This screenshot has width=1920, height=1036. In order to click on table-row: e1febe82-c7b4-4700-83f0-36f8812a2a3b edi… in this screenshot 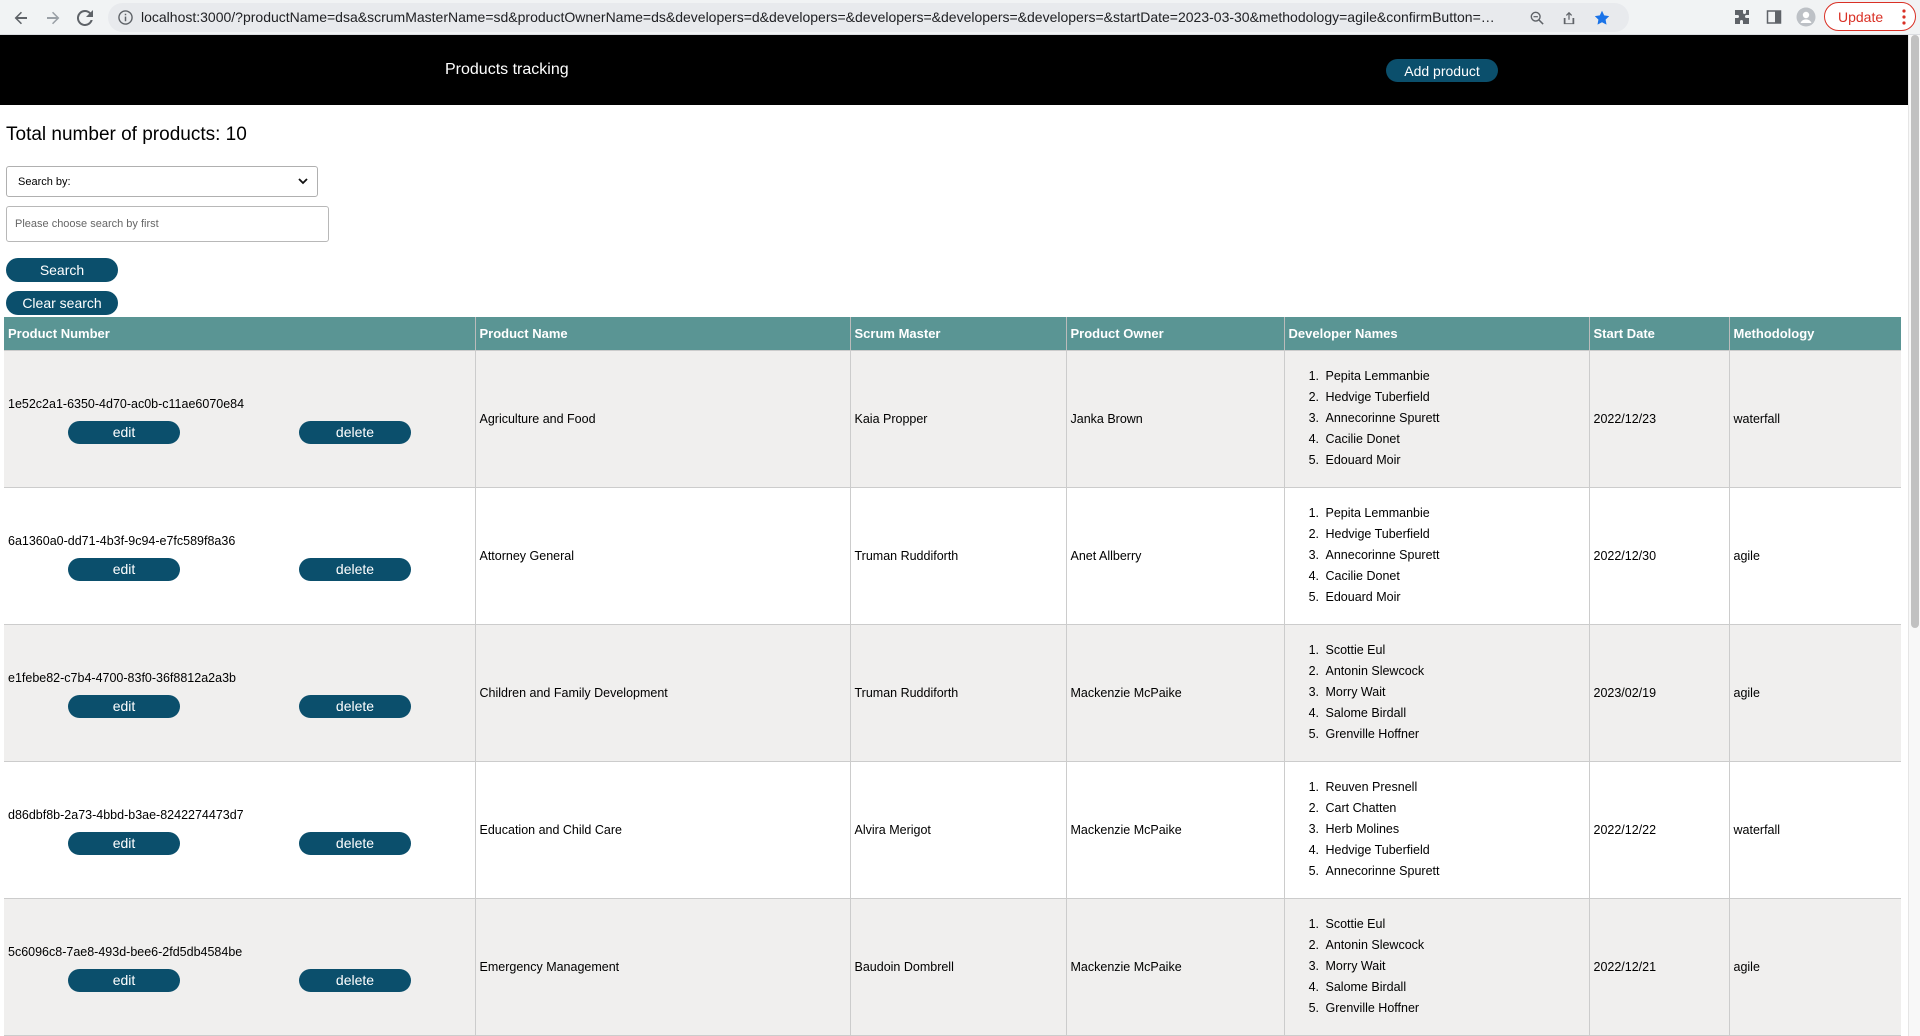, I will do `click(952, 693)`.